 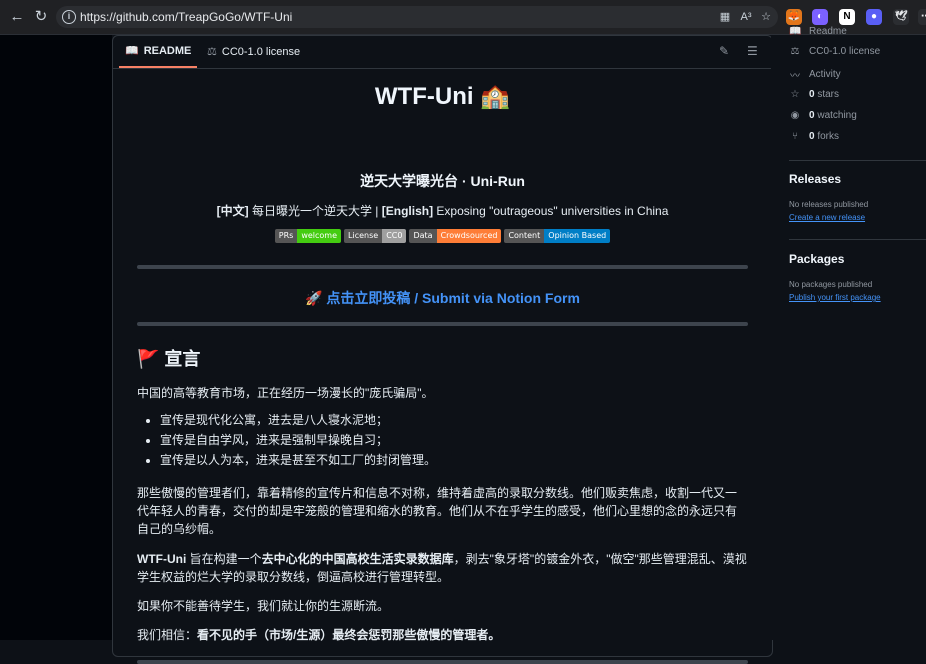 I want to click on sidebar-readme: 📖 Readme, so click(x=818, y=31).